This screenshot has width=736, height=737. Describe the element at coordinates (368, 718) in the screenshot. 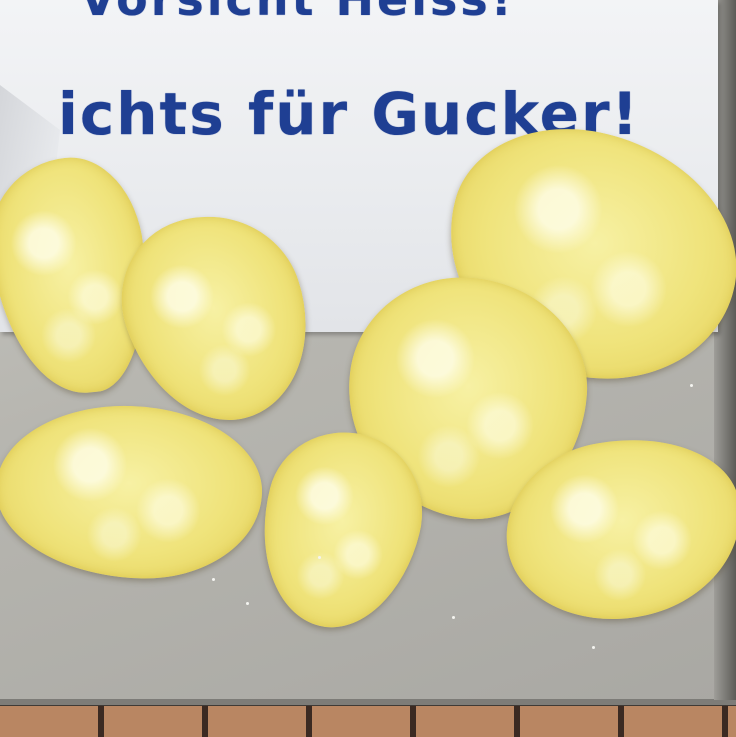

I see `brick-floor` at that location.